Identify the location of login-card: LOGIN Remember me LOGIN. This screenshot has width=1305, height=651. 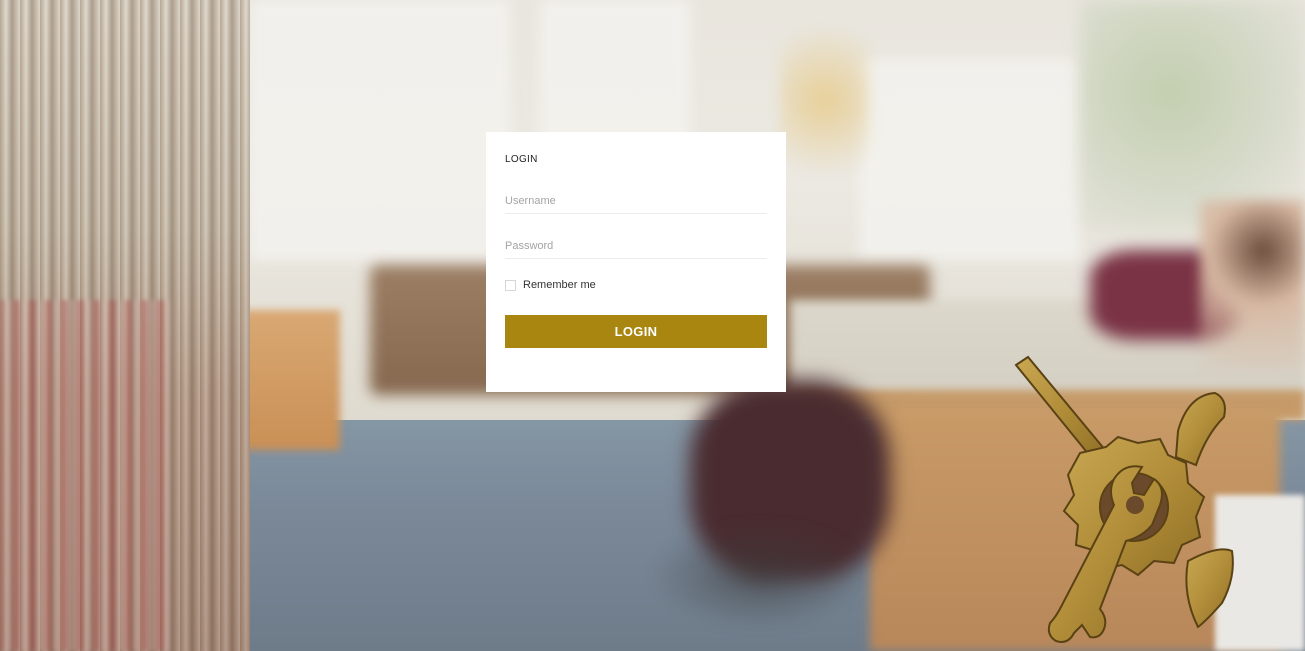
(636, 262).